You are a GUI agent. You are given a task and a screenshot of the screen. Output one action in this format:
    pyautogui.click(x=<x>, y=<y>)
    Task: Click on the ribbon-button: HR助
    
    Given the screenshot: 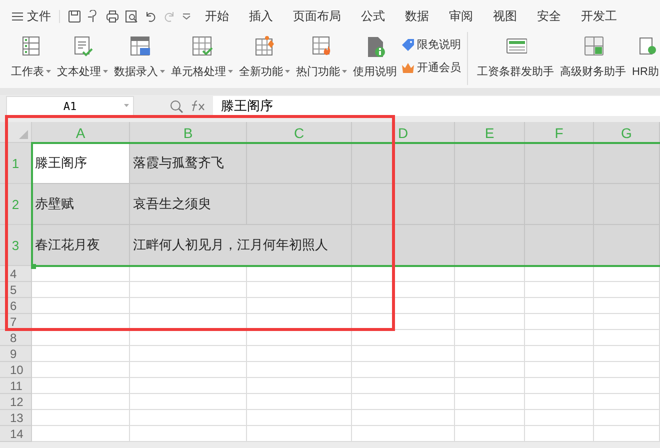 What is the action you would take?
    pyautogui.click(x=644, y=55)
    